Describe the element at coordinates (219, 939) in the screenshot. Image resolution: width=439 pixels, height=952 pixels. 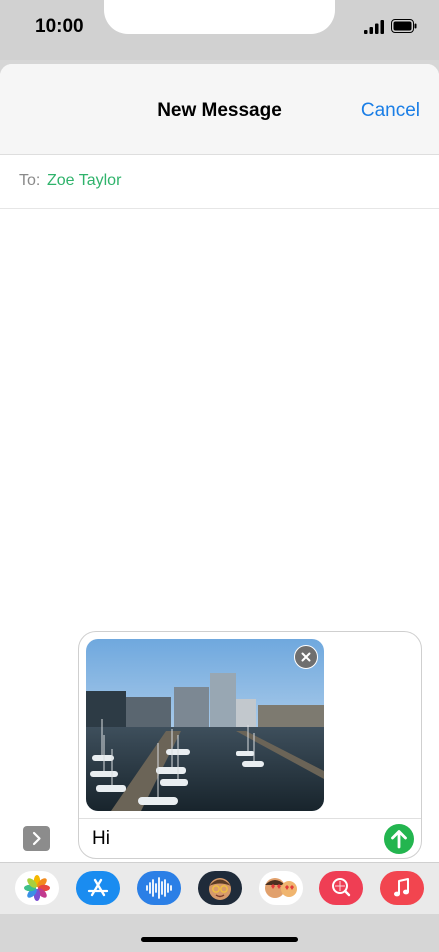
I see `home-indicator` at that location.